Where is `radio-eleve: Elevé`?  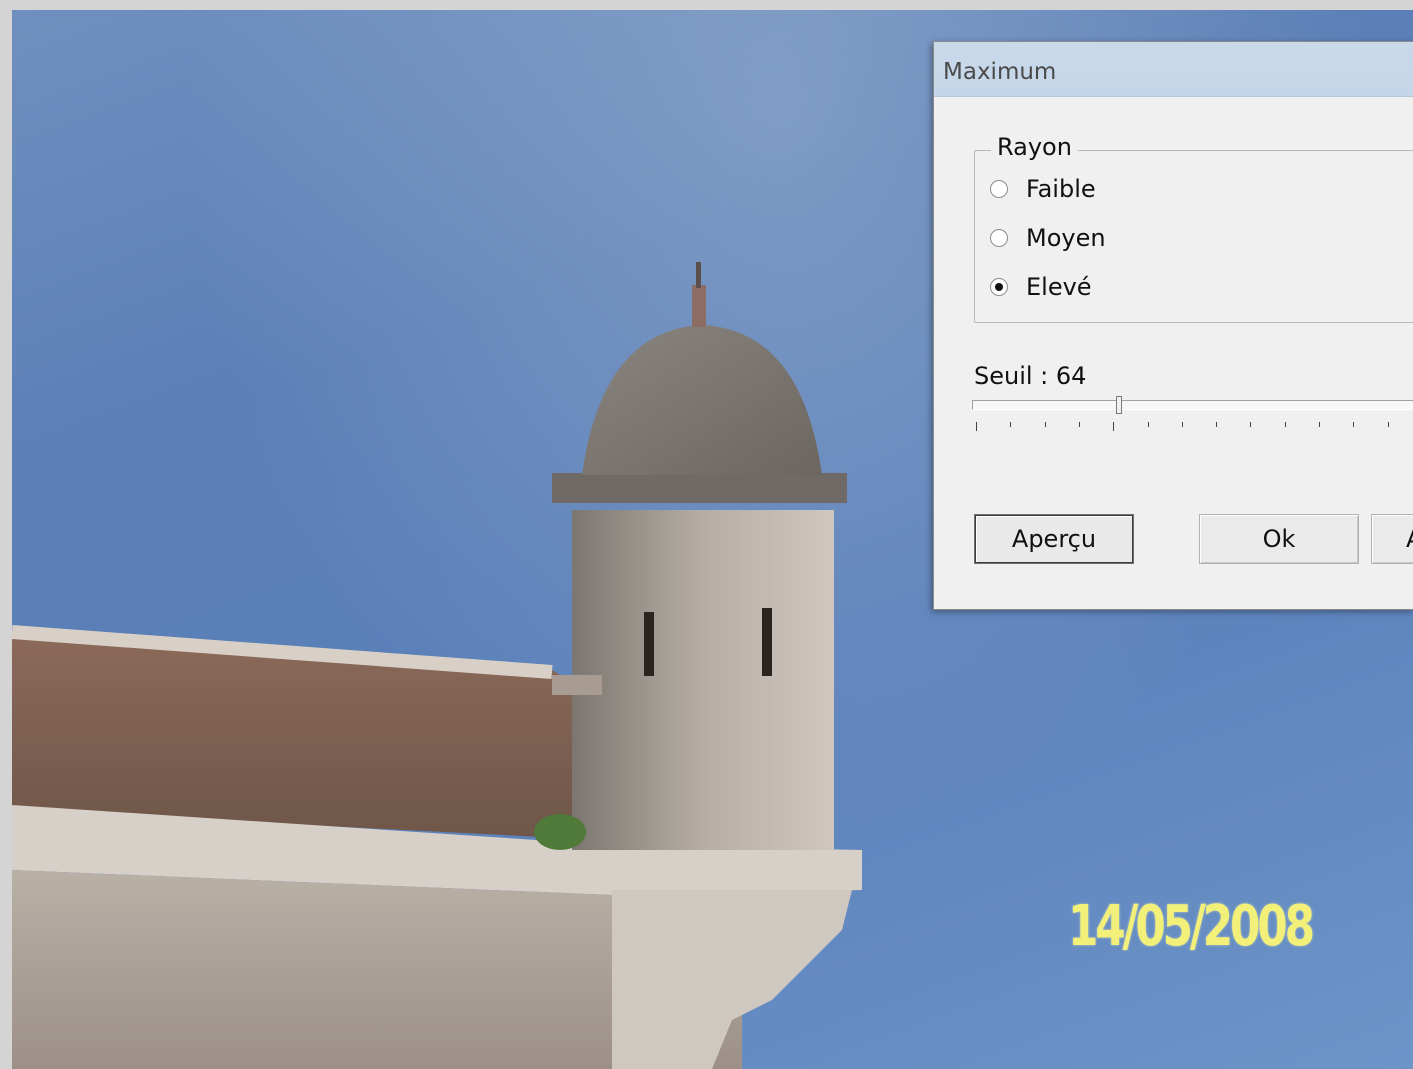 radio-eleve: Elevé is located at coordinates (1041, 287).